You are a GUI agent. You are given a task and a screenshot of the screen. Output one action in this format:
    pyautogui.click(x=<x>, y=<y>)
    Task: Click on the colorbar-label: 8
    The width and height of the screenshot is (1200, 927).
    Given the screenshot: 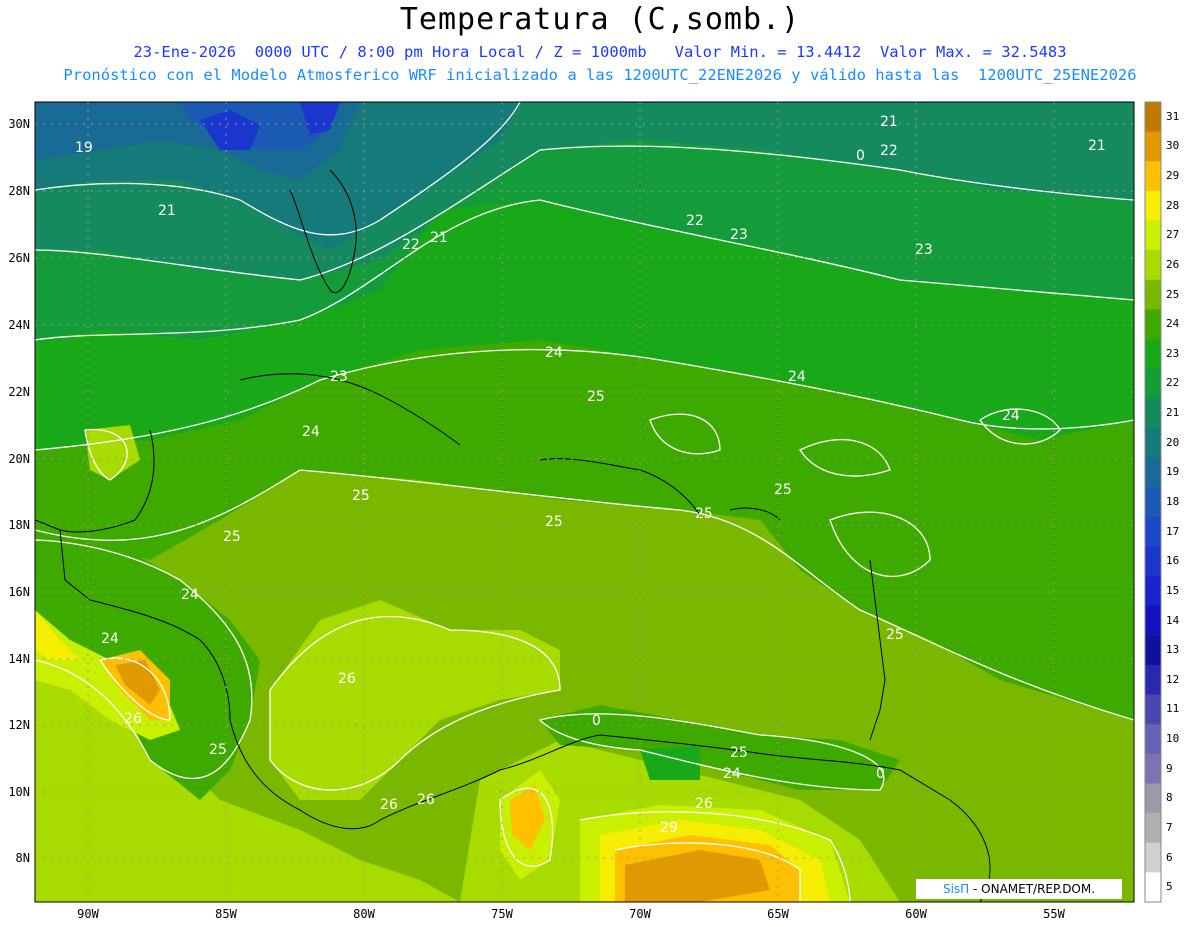 What is the action you would take?
    pyautogui.click(x=1169, y=798)
    